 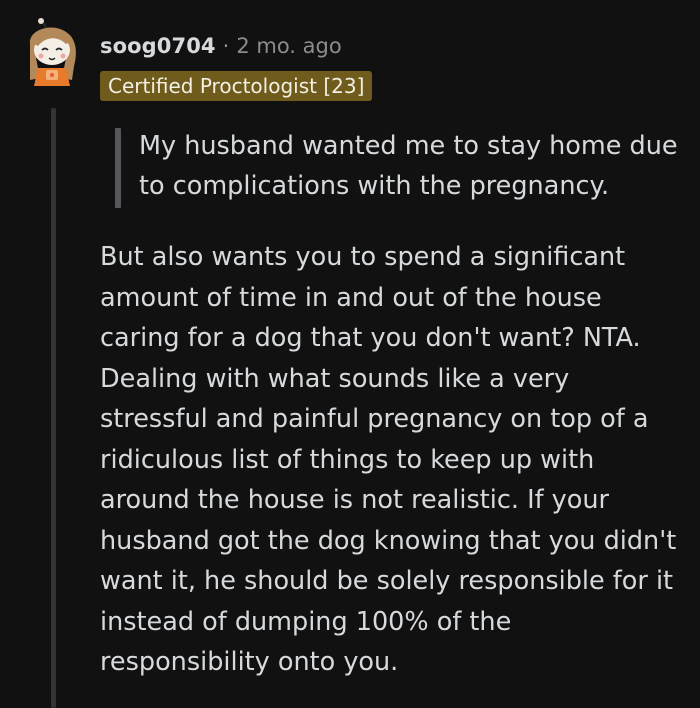 What do you see at coordinates (158, 46) in the screenshot?
I see `comment-author: soog0704` at bounding box center [158, 46].